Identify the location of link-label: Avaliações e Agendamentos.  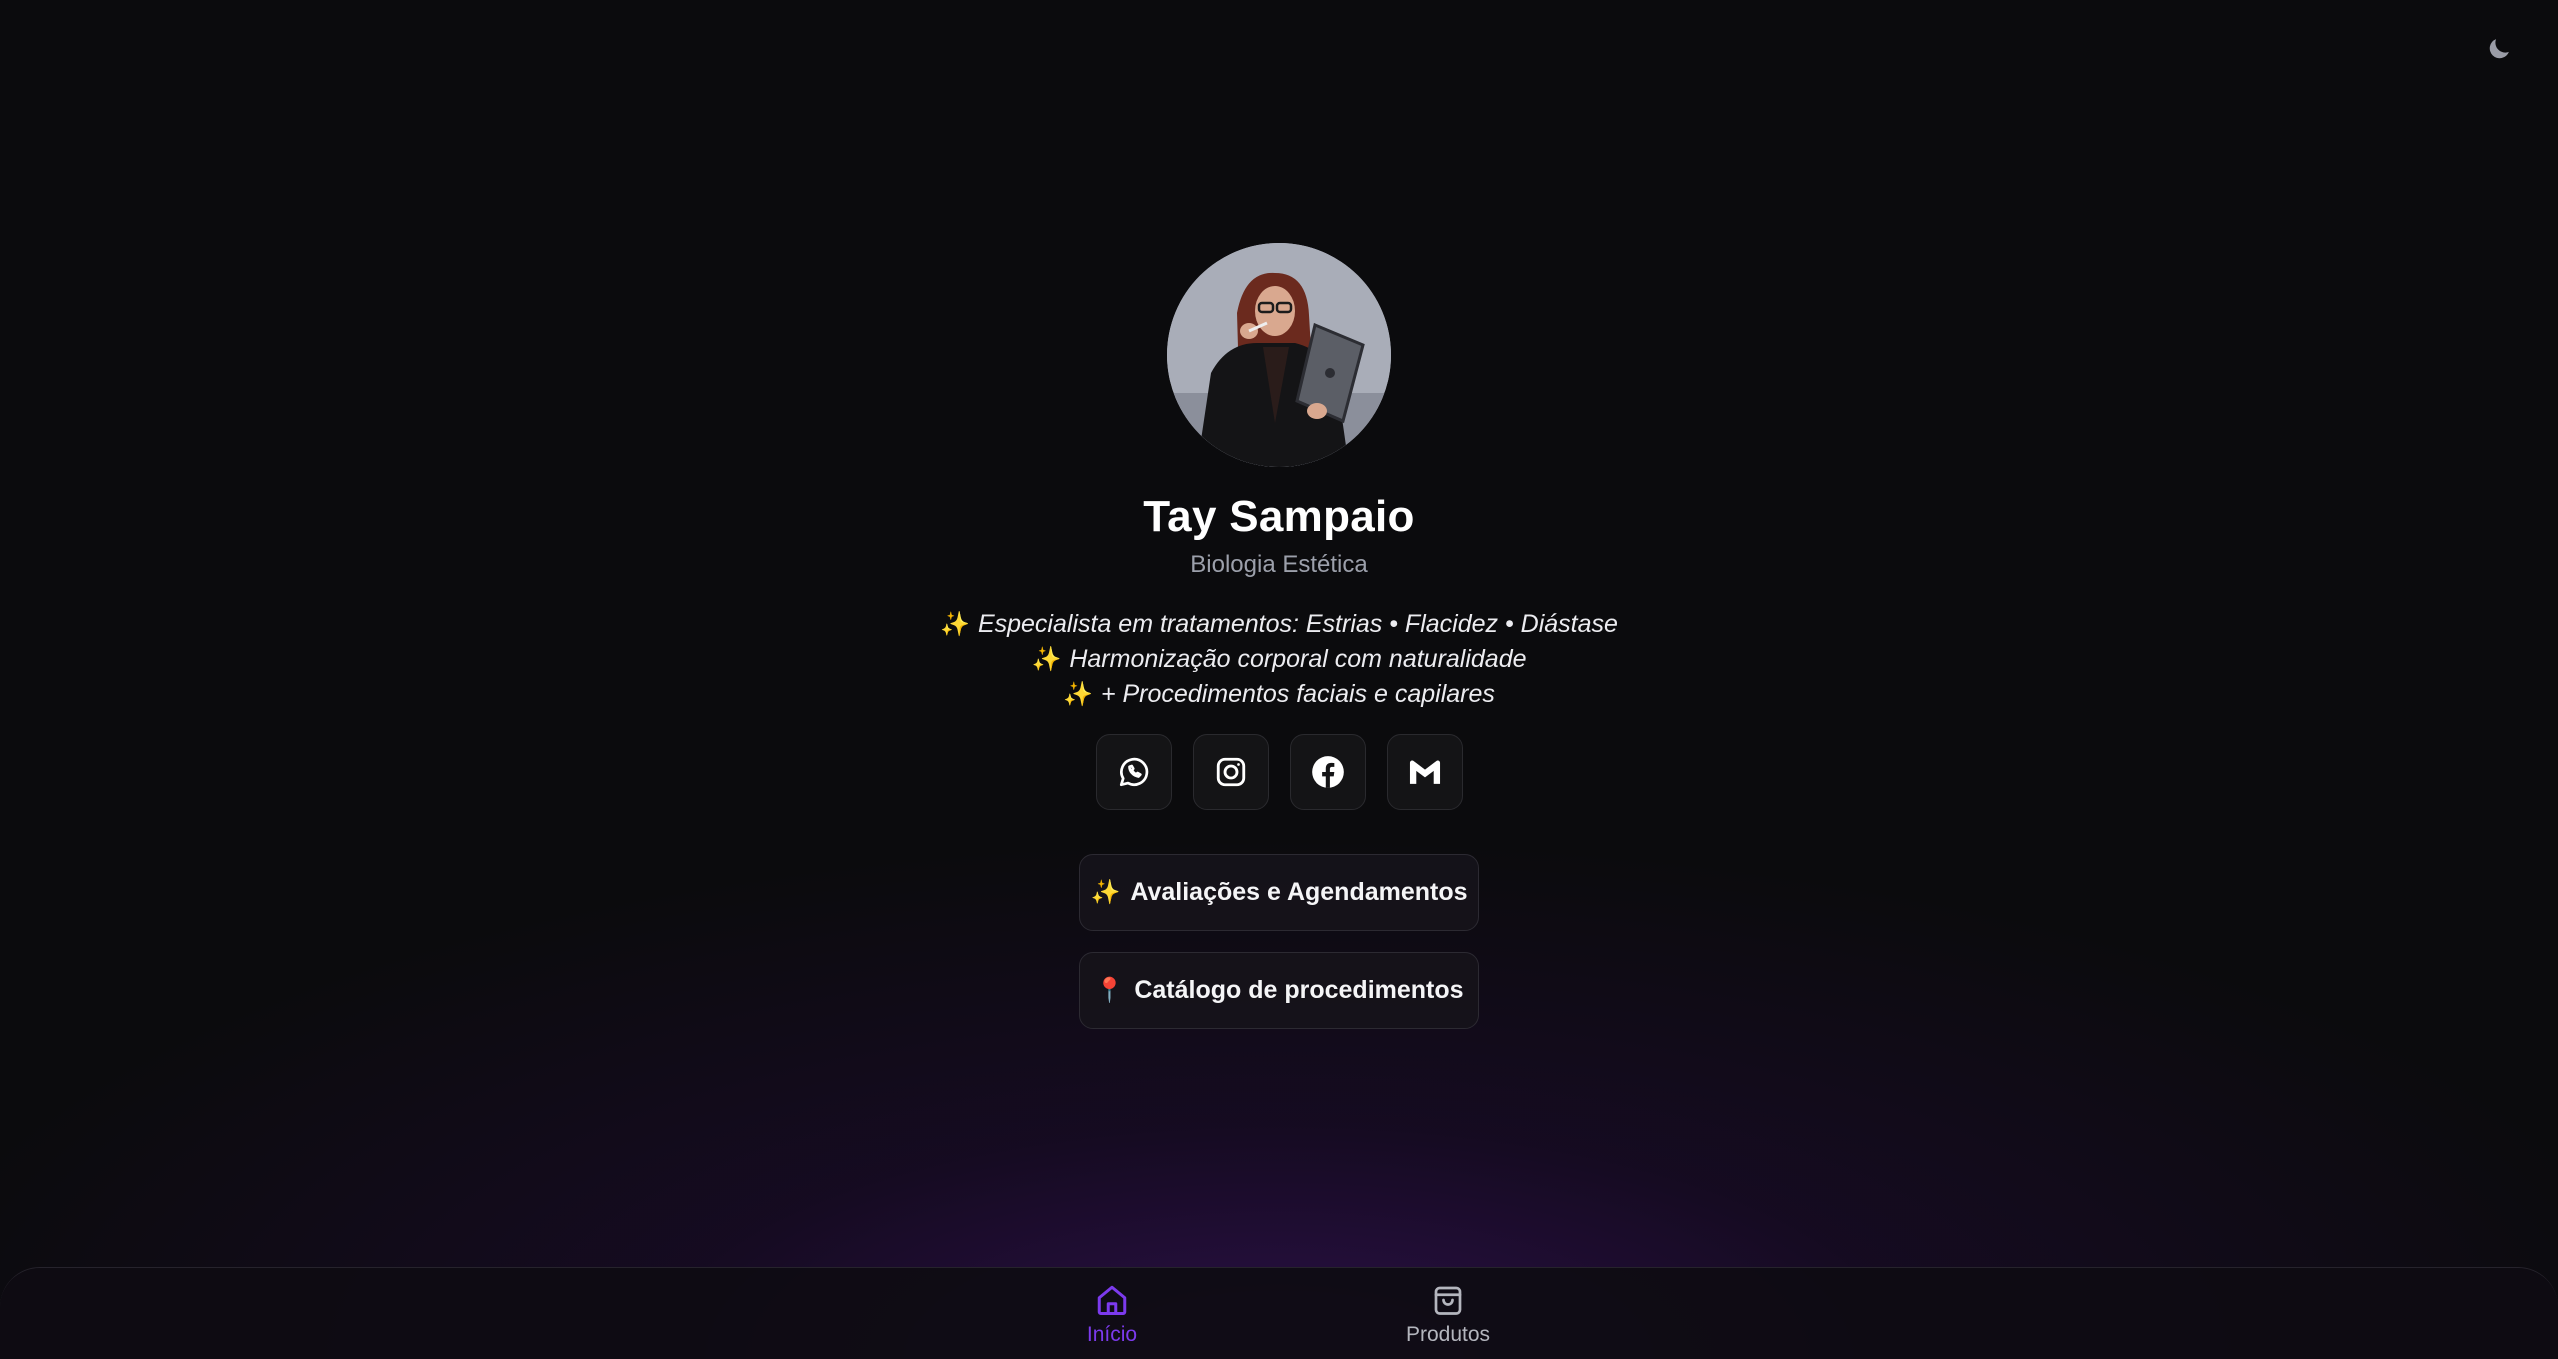
(1299, 892).